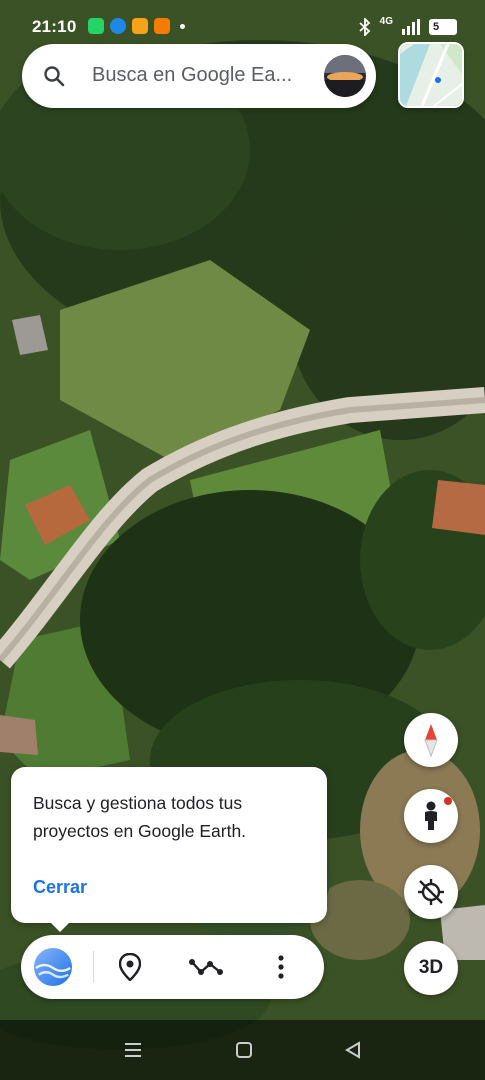 The width and height of the screenshot is (485, 1080). I want to click on place-button, so click(130, 967).